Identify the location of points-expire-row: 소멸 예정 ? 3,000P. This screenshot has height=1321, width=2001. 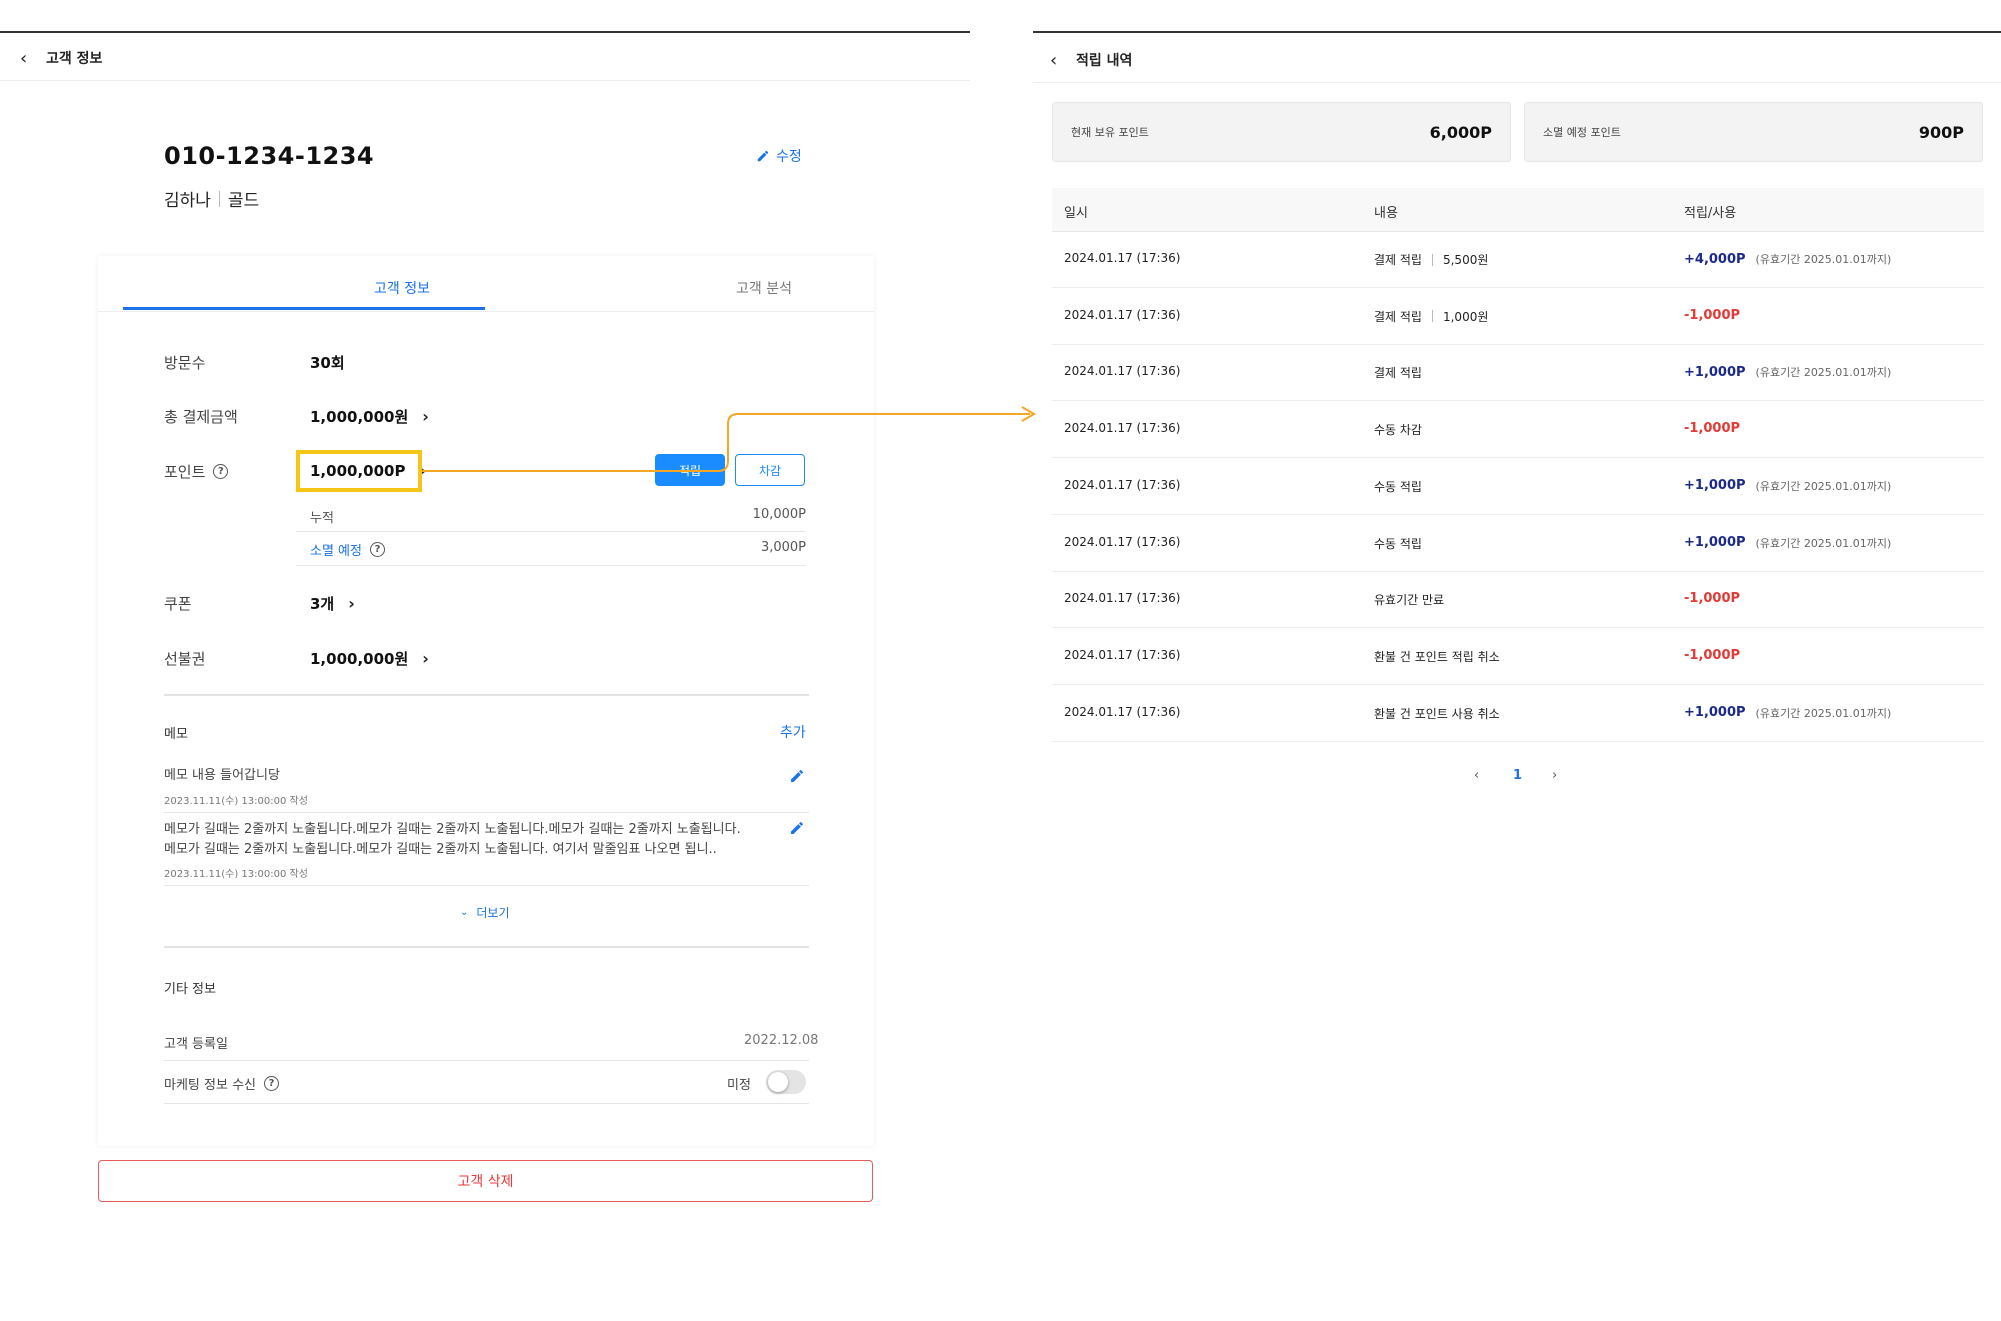
(558, 549).